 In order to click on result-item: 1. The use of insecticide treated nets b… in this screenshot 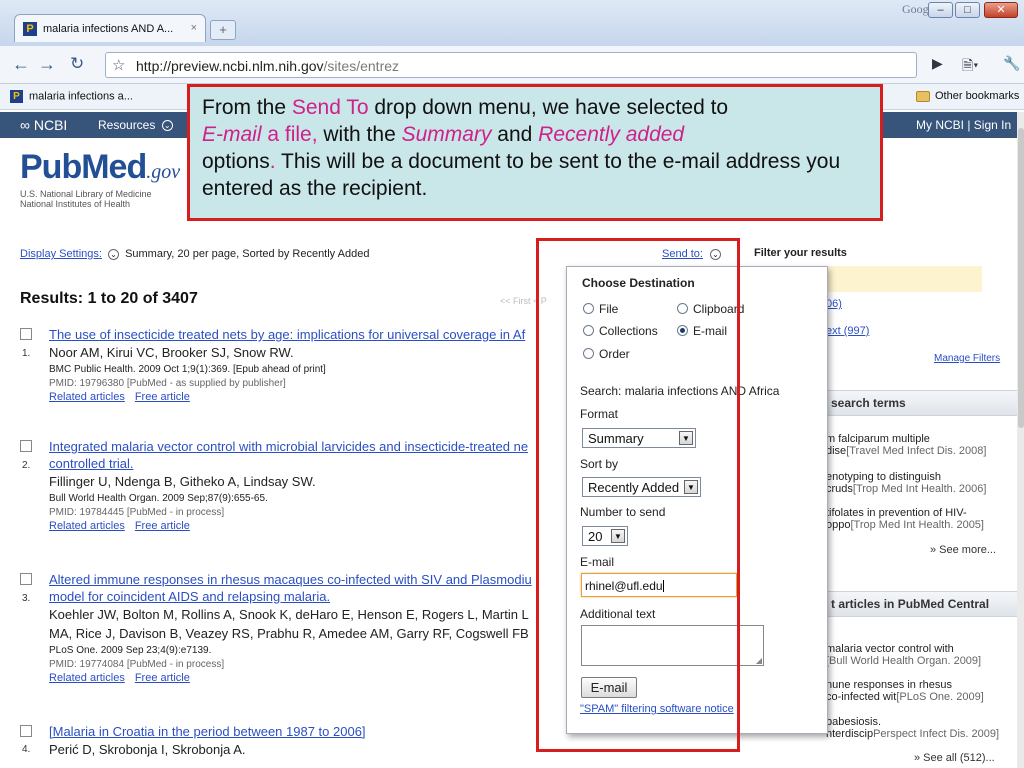, I will do `click(290, 365)`.